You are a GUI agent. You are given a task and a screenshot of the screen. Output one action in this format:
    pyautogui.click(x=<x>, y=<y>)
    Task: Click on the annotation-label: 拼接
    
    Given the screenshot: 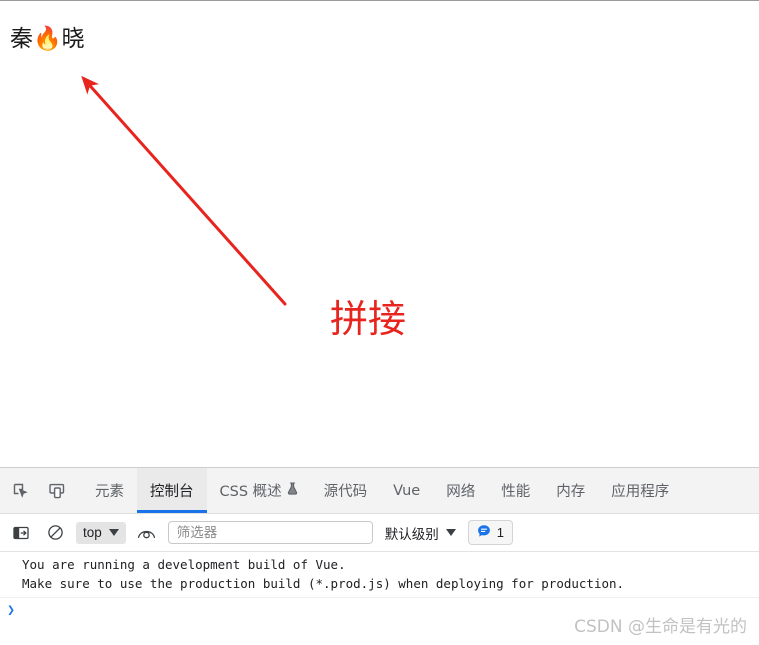 What is the action you would take?
    pyautogui.click(x=368, y=319)
    